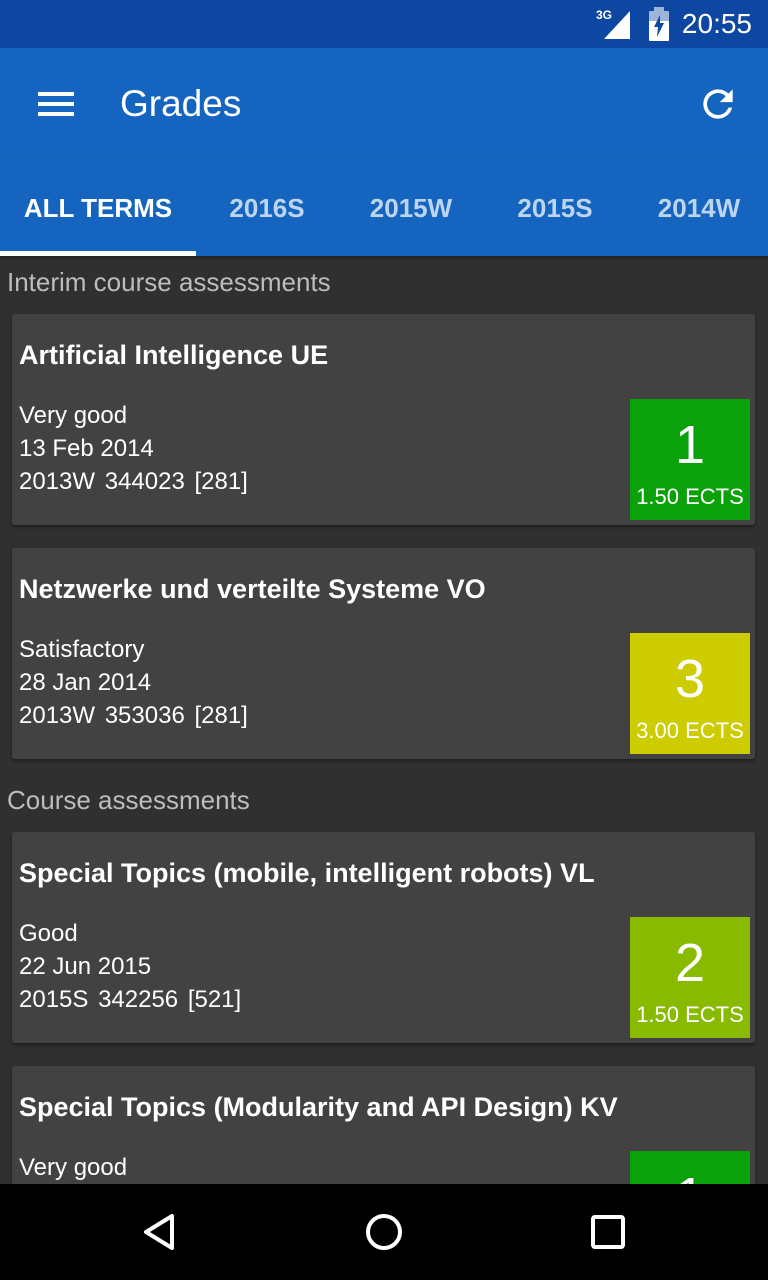  I want to click on grade-description: Good, so click(48, 933).